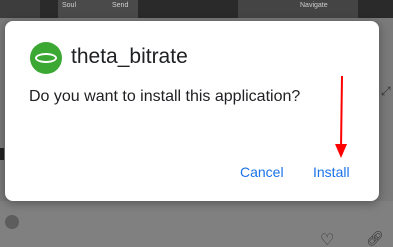 Image resolution: width=393 pixels, height=247 pixels. I want to click on heart-icon: ♡, so click(327, 239).